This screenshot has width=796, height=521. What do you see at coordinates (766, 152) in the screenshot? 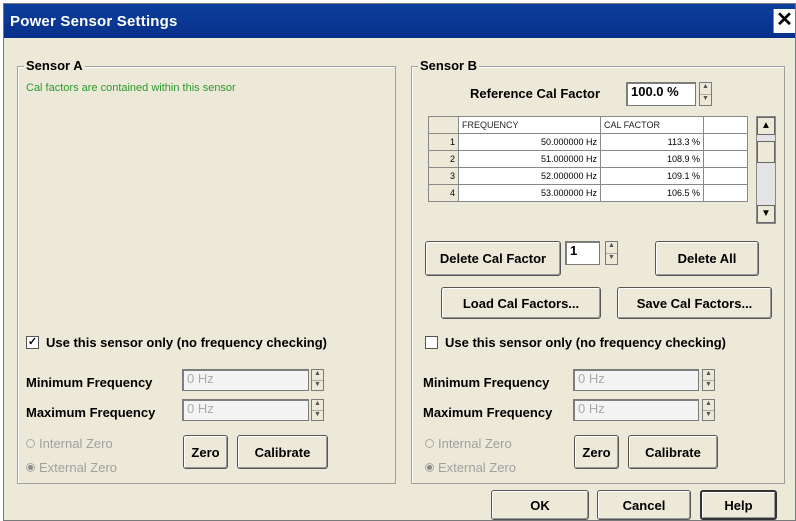
I see `scroll-thumb` at bounding box center [766, 152].